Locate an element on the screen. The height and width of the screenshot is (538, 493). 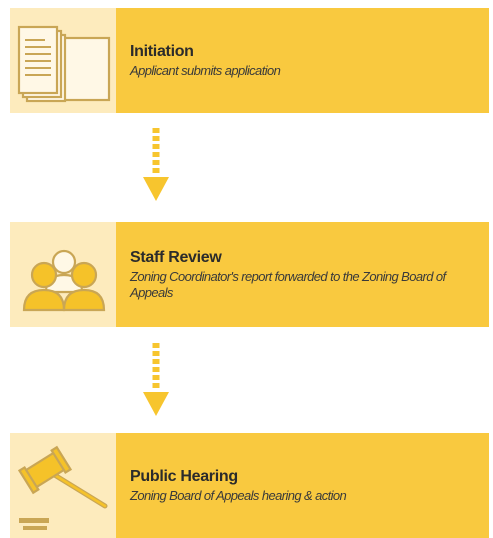
step-title: Staff Review is located at coordinates (176, 257).